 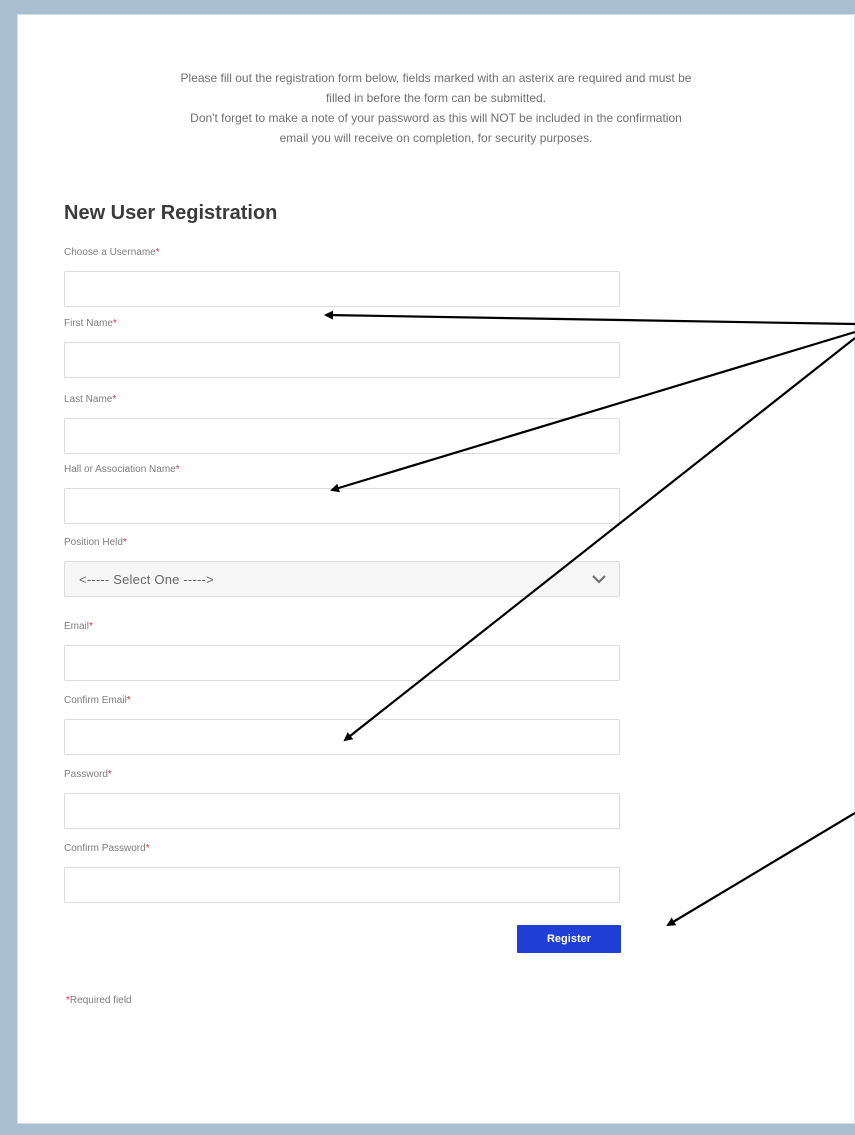 I want to click on register-button: Register, so click(x=569, y=939).